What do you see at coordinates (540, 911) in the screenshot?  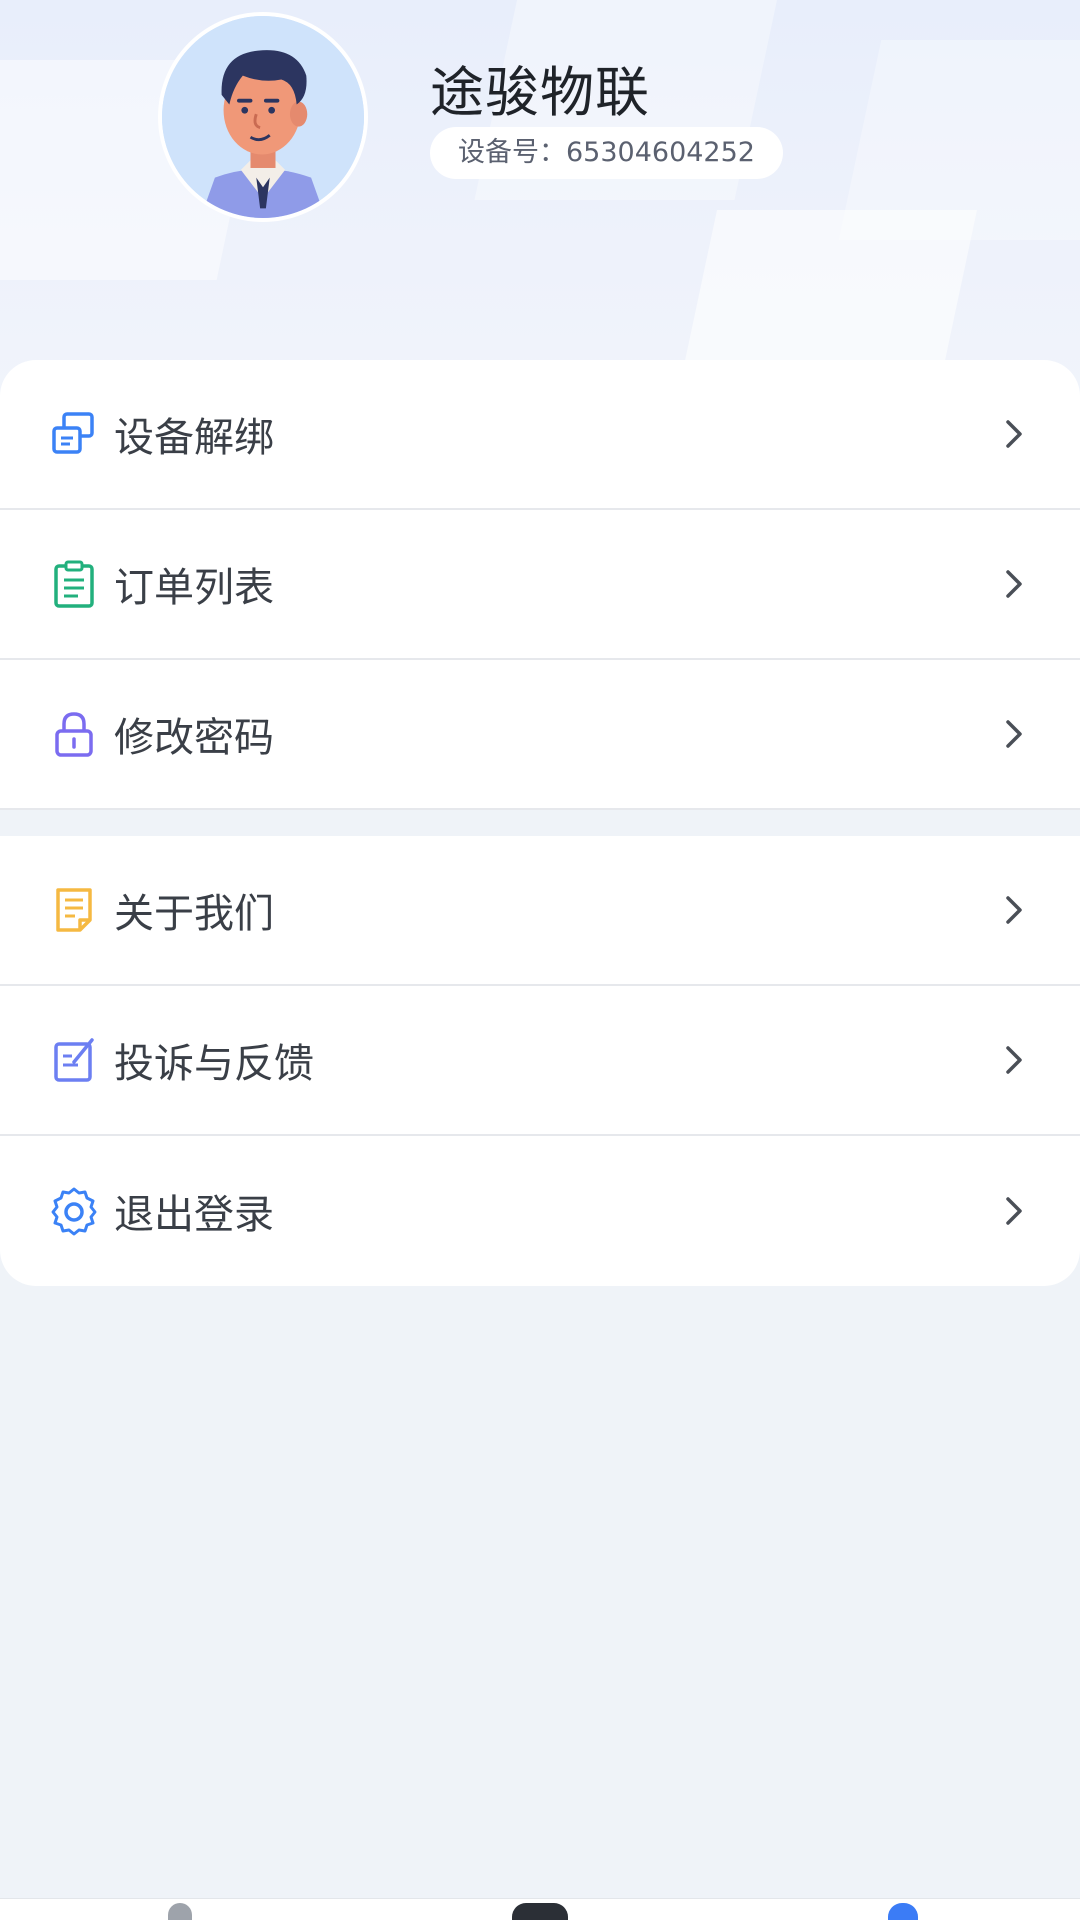 I see `menu-item-about-us: 关于我们` at bounding box center [540, 911].